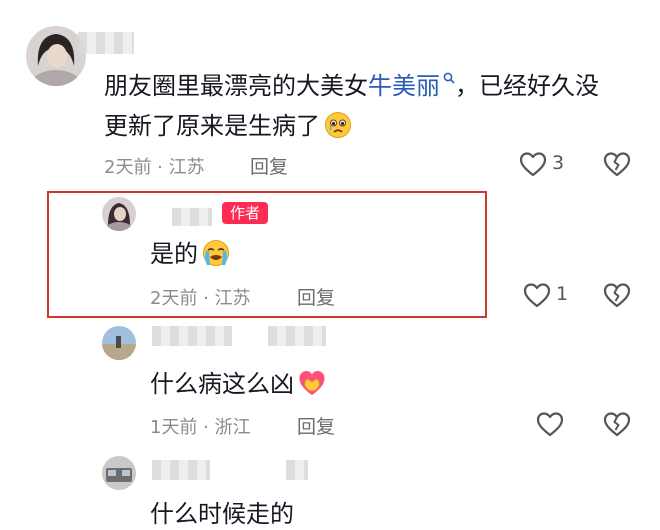 The image size is (660, 530). What do you see at coordinates (338, 125) in the screenshot?
I see `crying-face-emoji` at bounding box center [338, 125].